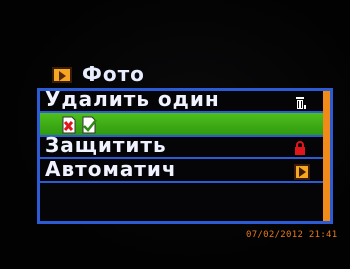  What do you see at coordinates (183, 146) in the screenshot?
I see `menu-item-protect: Защитить` at bounding box center [183, 146].